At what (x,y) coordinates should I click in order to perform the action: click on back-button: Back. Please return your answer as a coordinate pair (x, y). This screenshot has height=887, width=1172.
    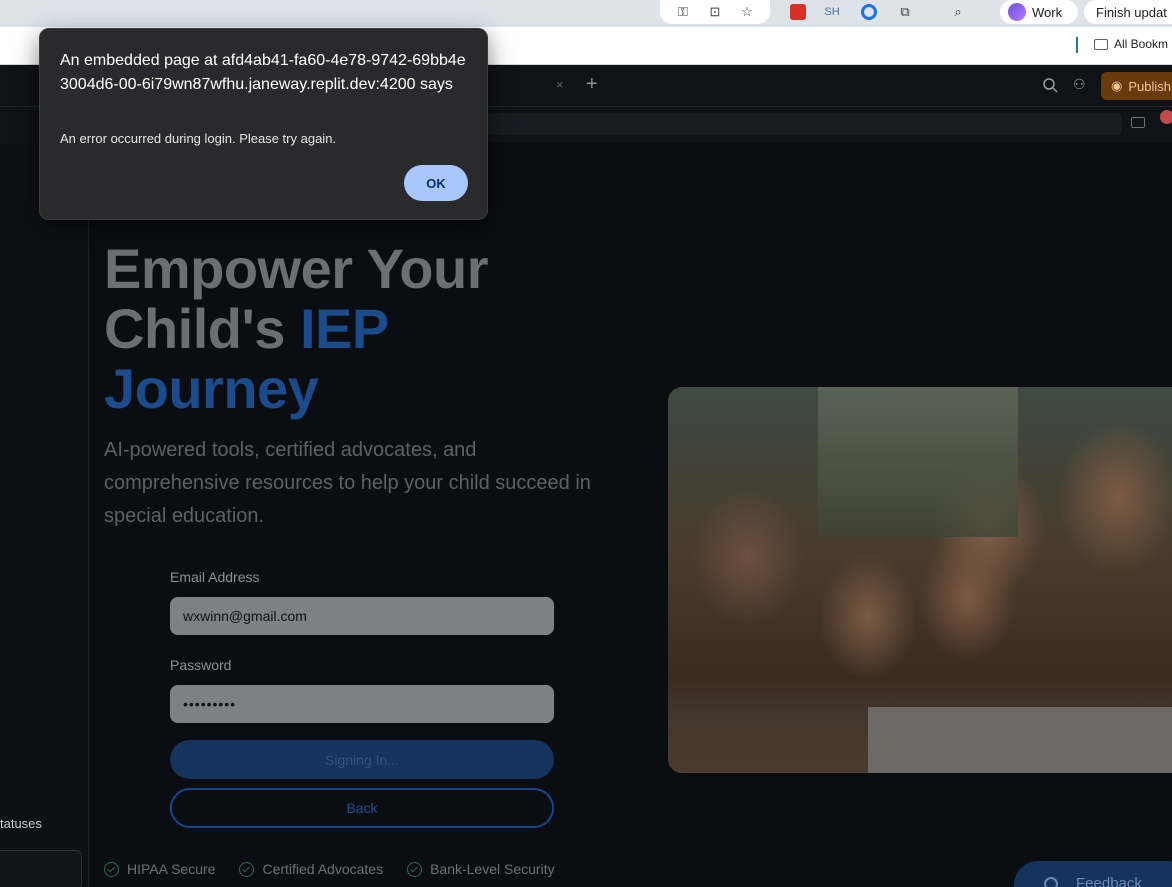
    Looking at the image, I should click on (362, 808).